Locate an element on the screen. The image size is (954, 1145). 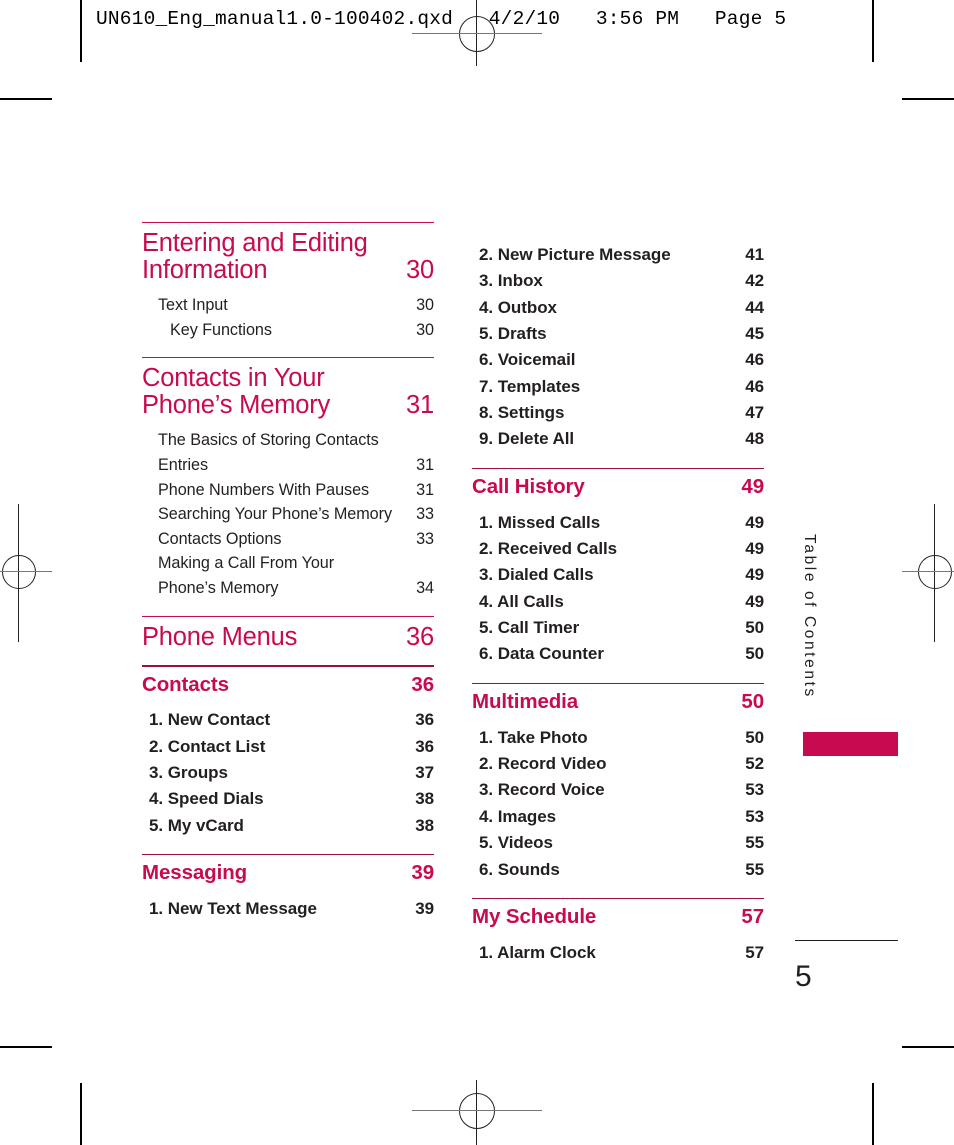
toc-entry-2-received-calls: 2. Received Calls 49 is located at coordinates (618, 549).